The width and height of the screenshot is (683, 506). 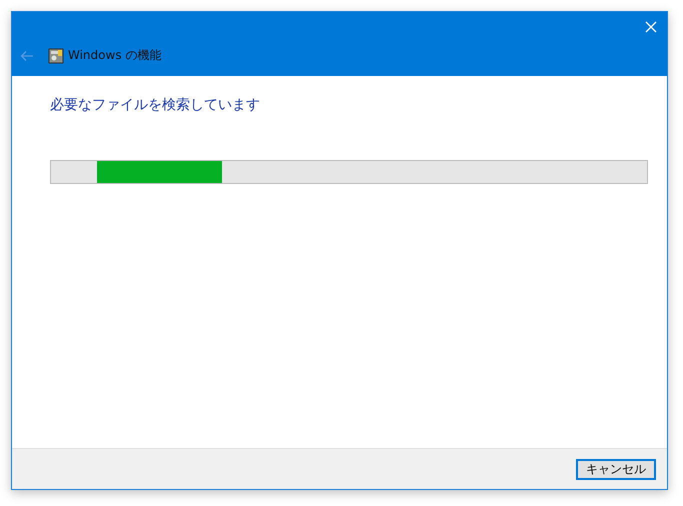 I want to click on close-icon, so click(x=651, y=27).